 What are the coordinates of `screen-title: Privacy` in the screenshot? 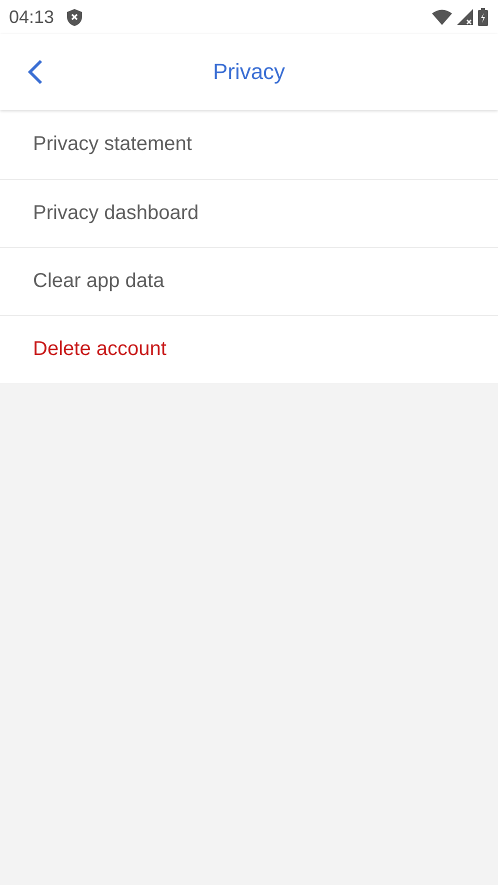 It's located at (249, 72).